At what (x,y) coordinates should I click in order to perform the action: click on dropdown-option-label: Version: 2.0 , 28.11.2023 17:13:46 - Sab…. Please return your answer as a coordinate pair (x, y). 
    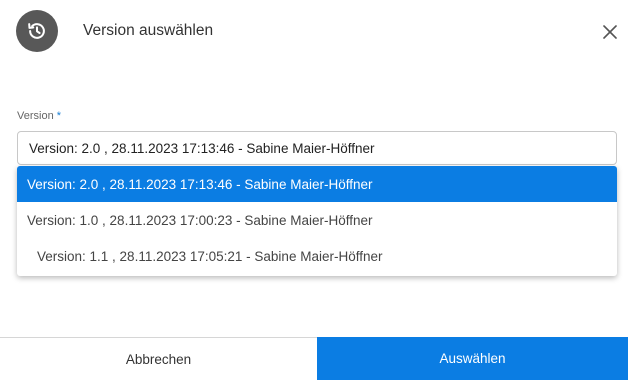
    Looking at the image, I should click on (200, 184).